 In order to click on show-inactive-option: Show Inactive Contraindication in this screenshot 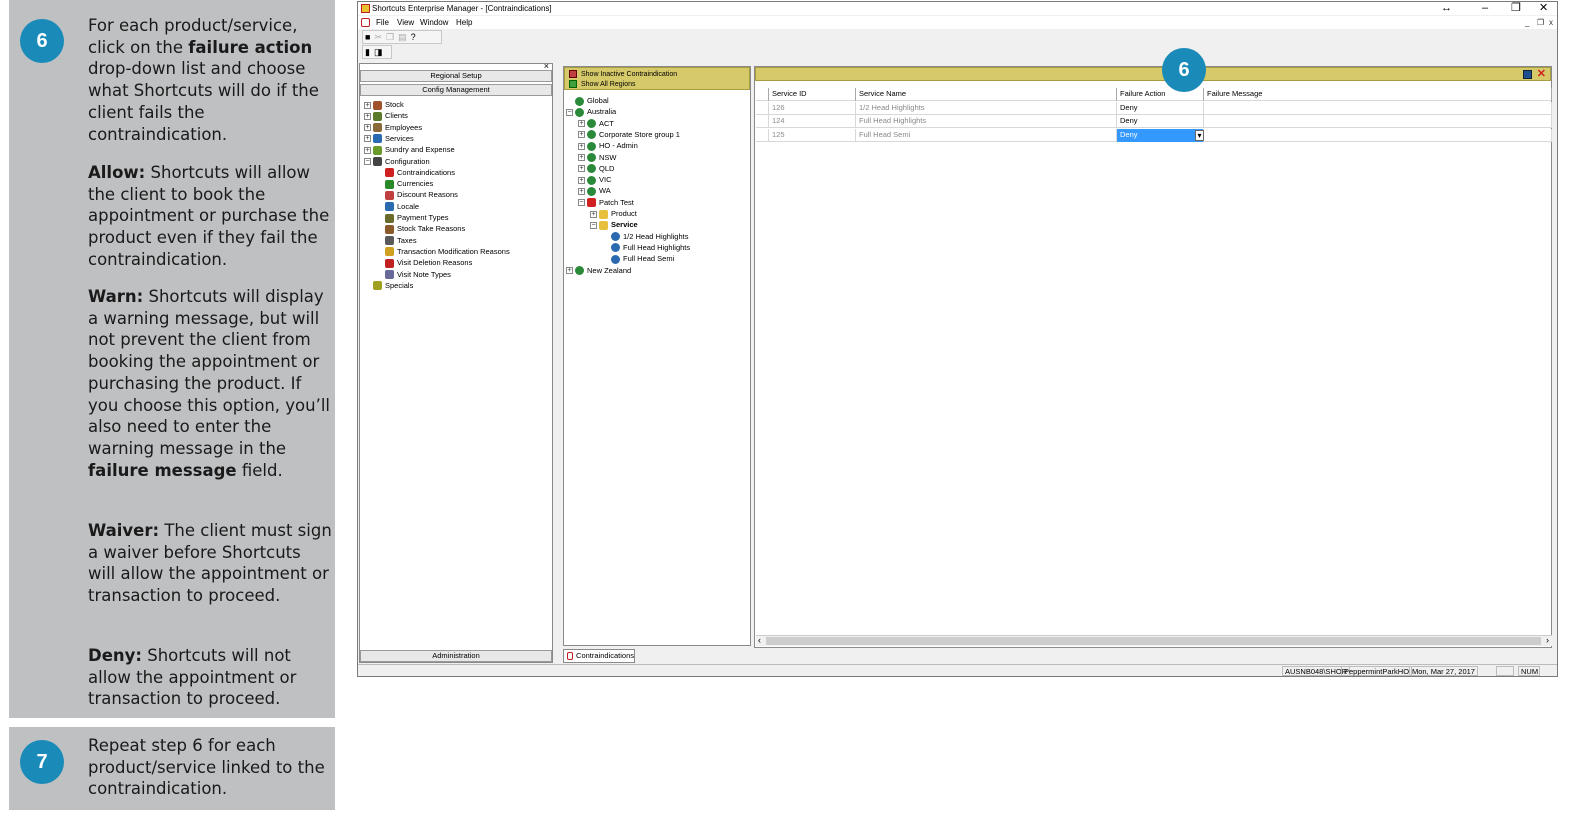, I will do `click(623, 74)`.